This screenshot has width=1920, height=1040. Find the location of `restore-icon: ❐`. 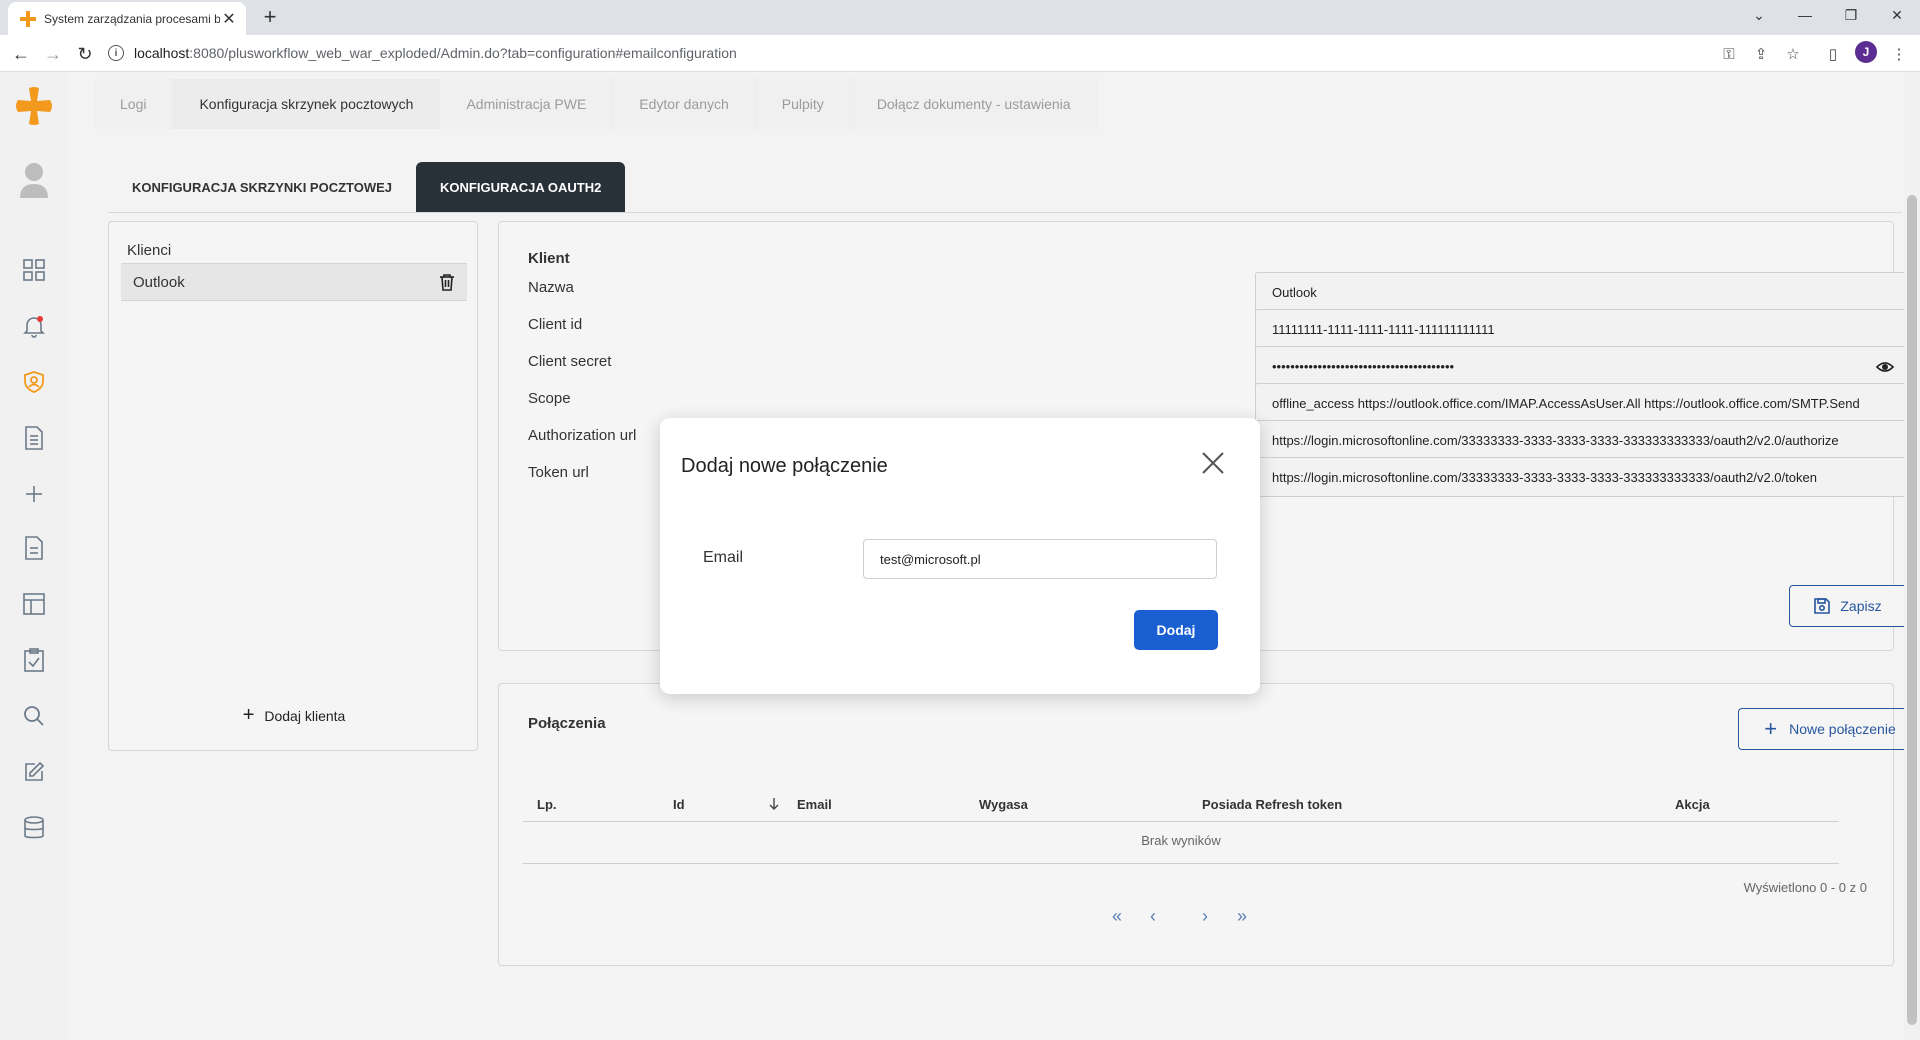

restore-icon: ❐ is located at coordinates (1851, 15).